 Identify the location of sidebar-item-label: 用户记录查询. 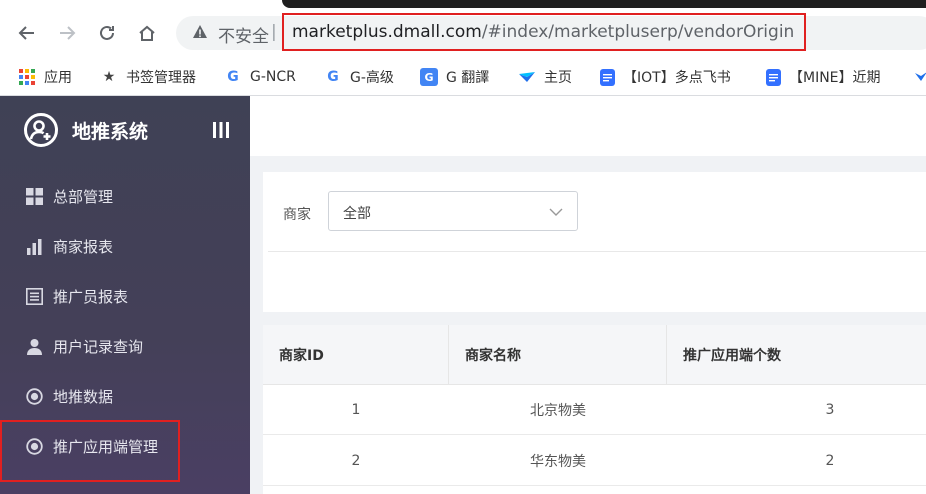
(98, 346).